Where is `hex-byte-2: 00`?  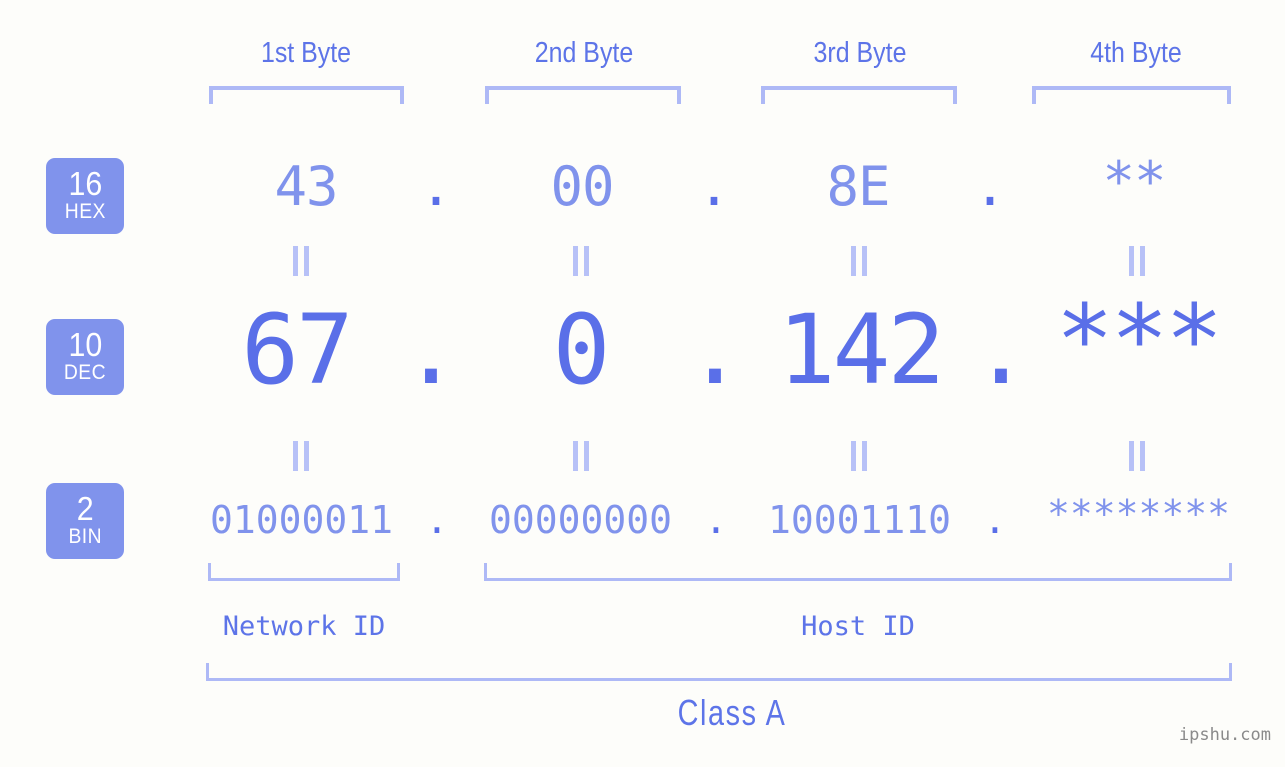
hex-byte-2: 00 is located at coordinates (582, 186).